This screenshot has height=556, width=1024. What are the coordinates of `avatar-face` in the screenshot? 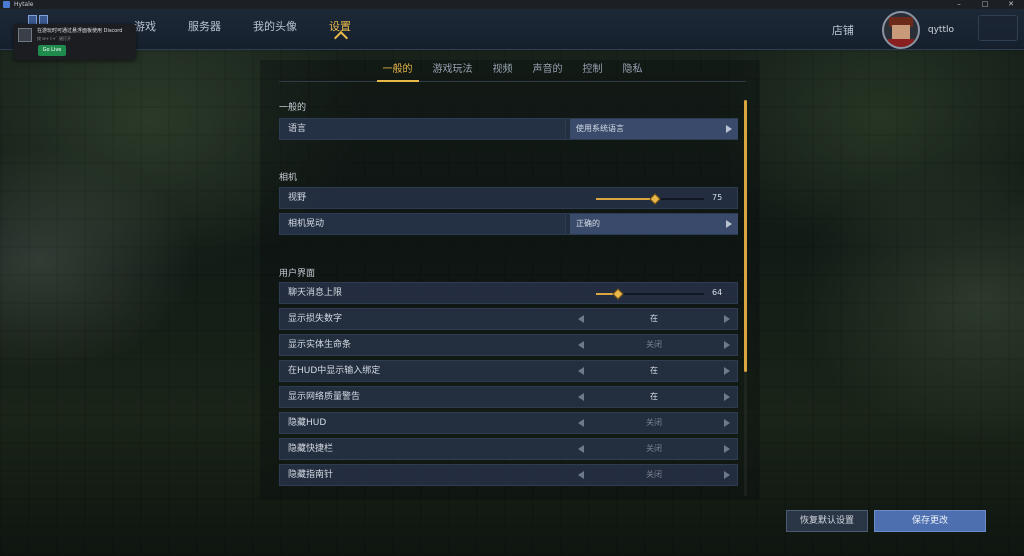 It's located at (900, 31).